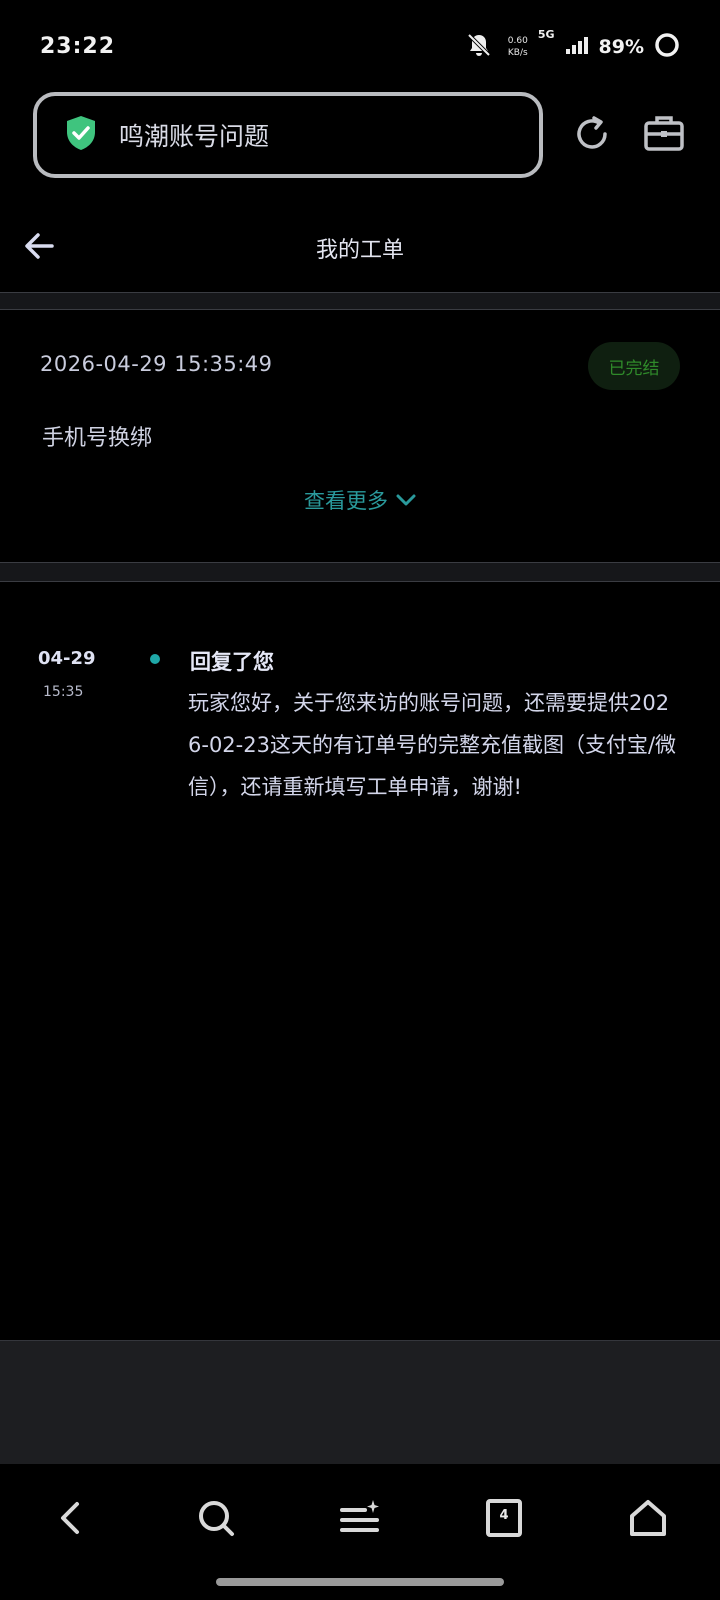  I want to click on address-text: 鸣潮账号问题, so click(194, 136).